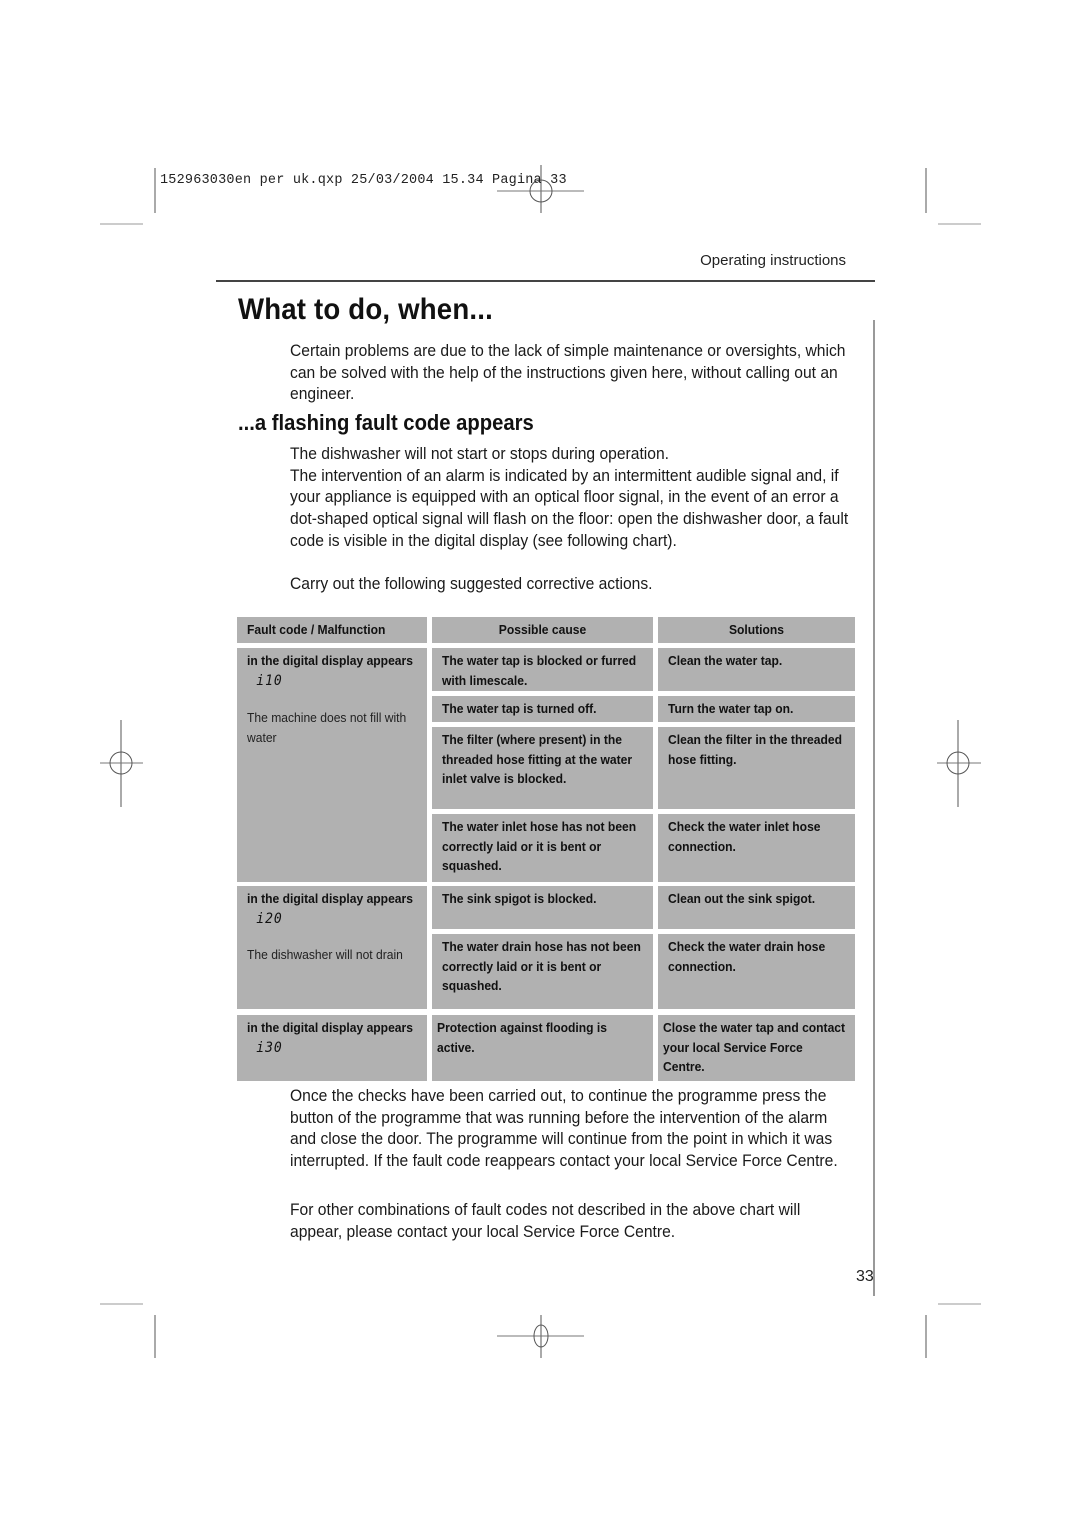  Describe the element at coordinates (327, 727) in the screenshot. I see `malfunction-text: The machine does not fill with water` at that location.